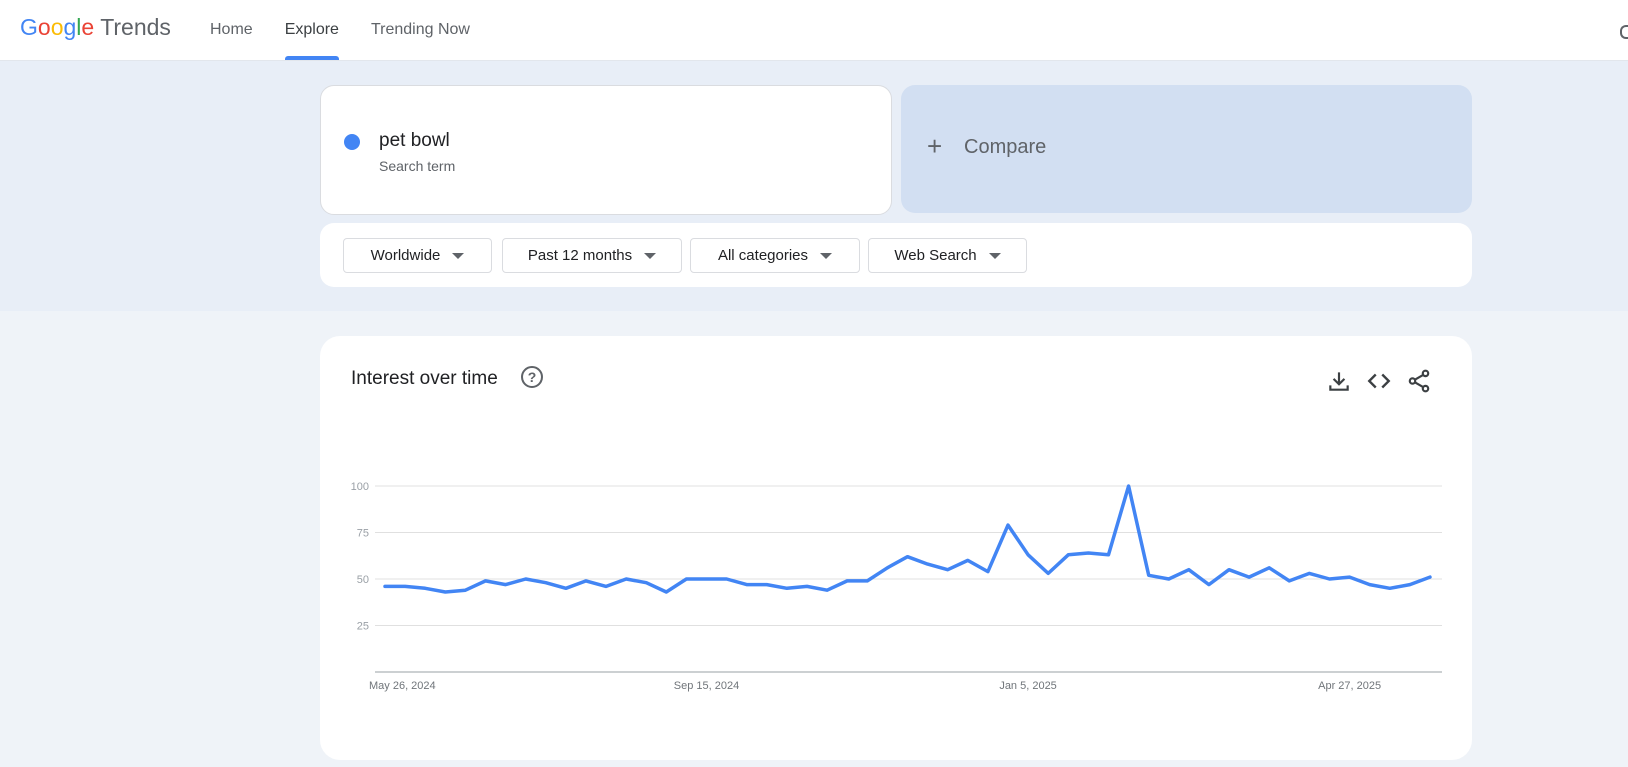 Image resolution: width=1628 pixels, height=767 pixels. Describe the element at coordinates (95, 30) in the screenshot. I see `google-trends-logo: Google Trends` at that location.